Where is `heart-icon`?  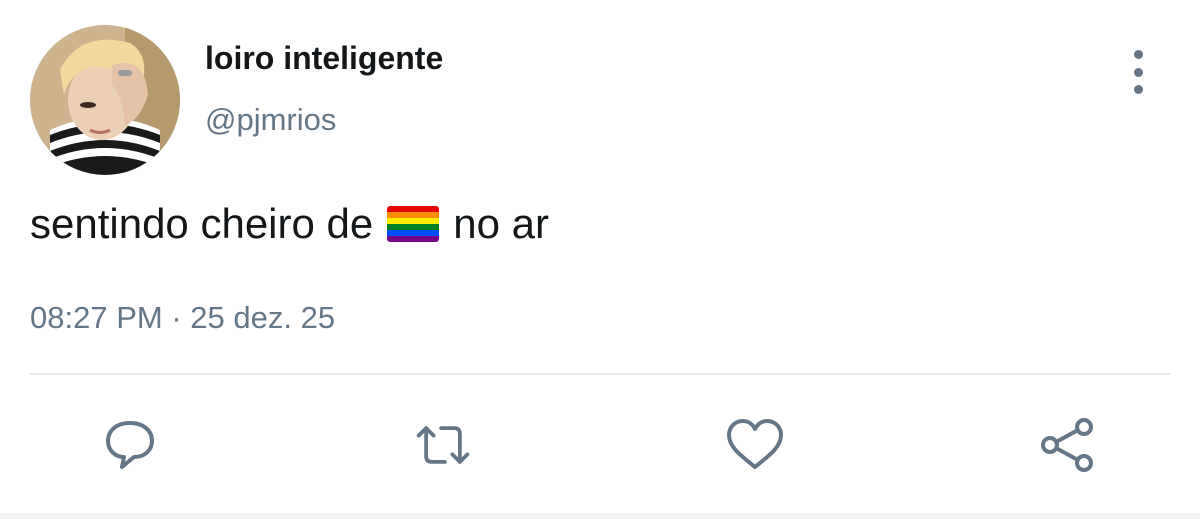 heart-icon is located at coordinates (755, 444).